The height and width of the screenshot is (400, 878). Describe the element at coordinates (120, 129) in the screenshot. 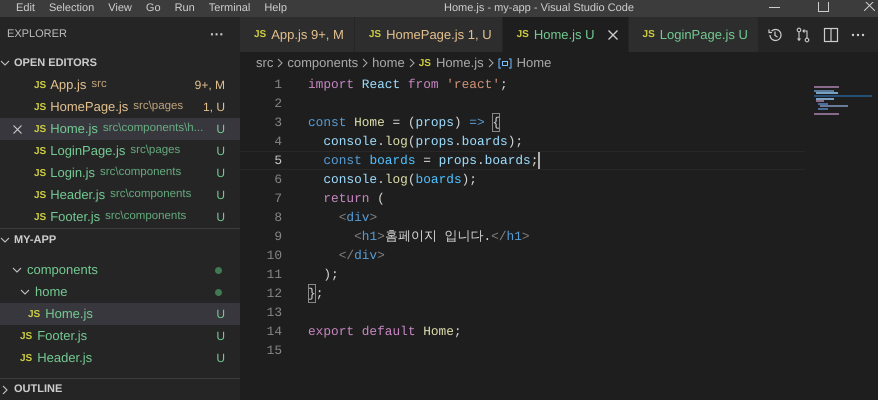

I see `open-editor-item: JS Home.js src\components\h... U` at that location.